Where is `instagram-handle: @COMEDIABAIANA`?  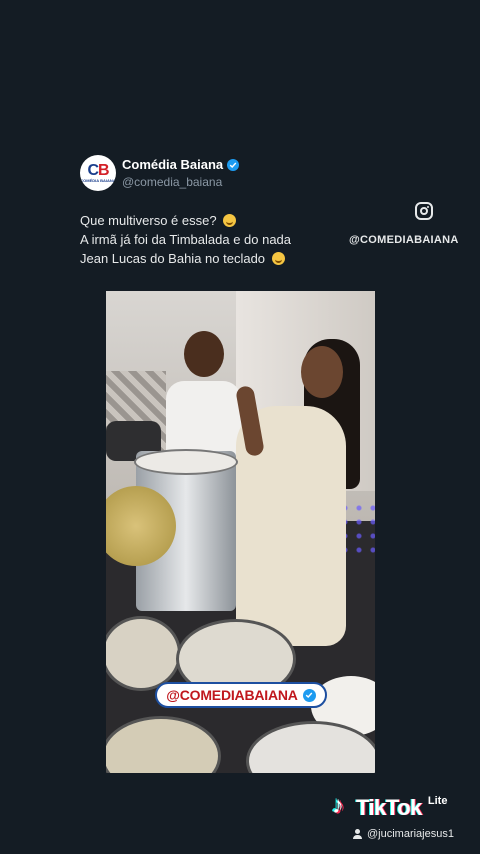
instagram-handle: @COMEDIABAIANA is located at coordinates (404, 240).